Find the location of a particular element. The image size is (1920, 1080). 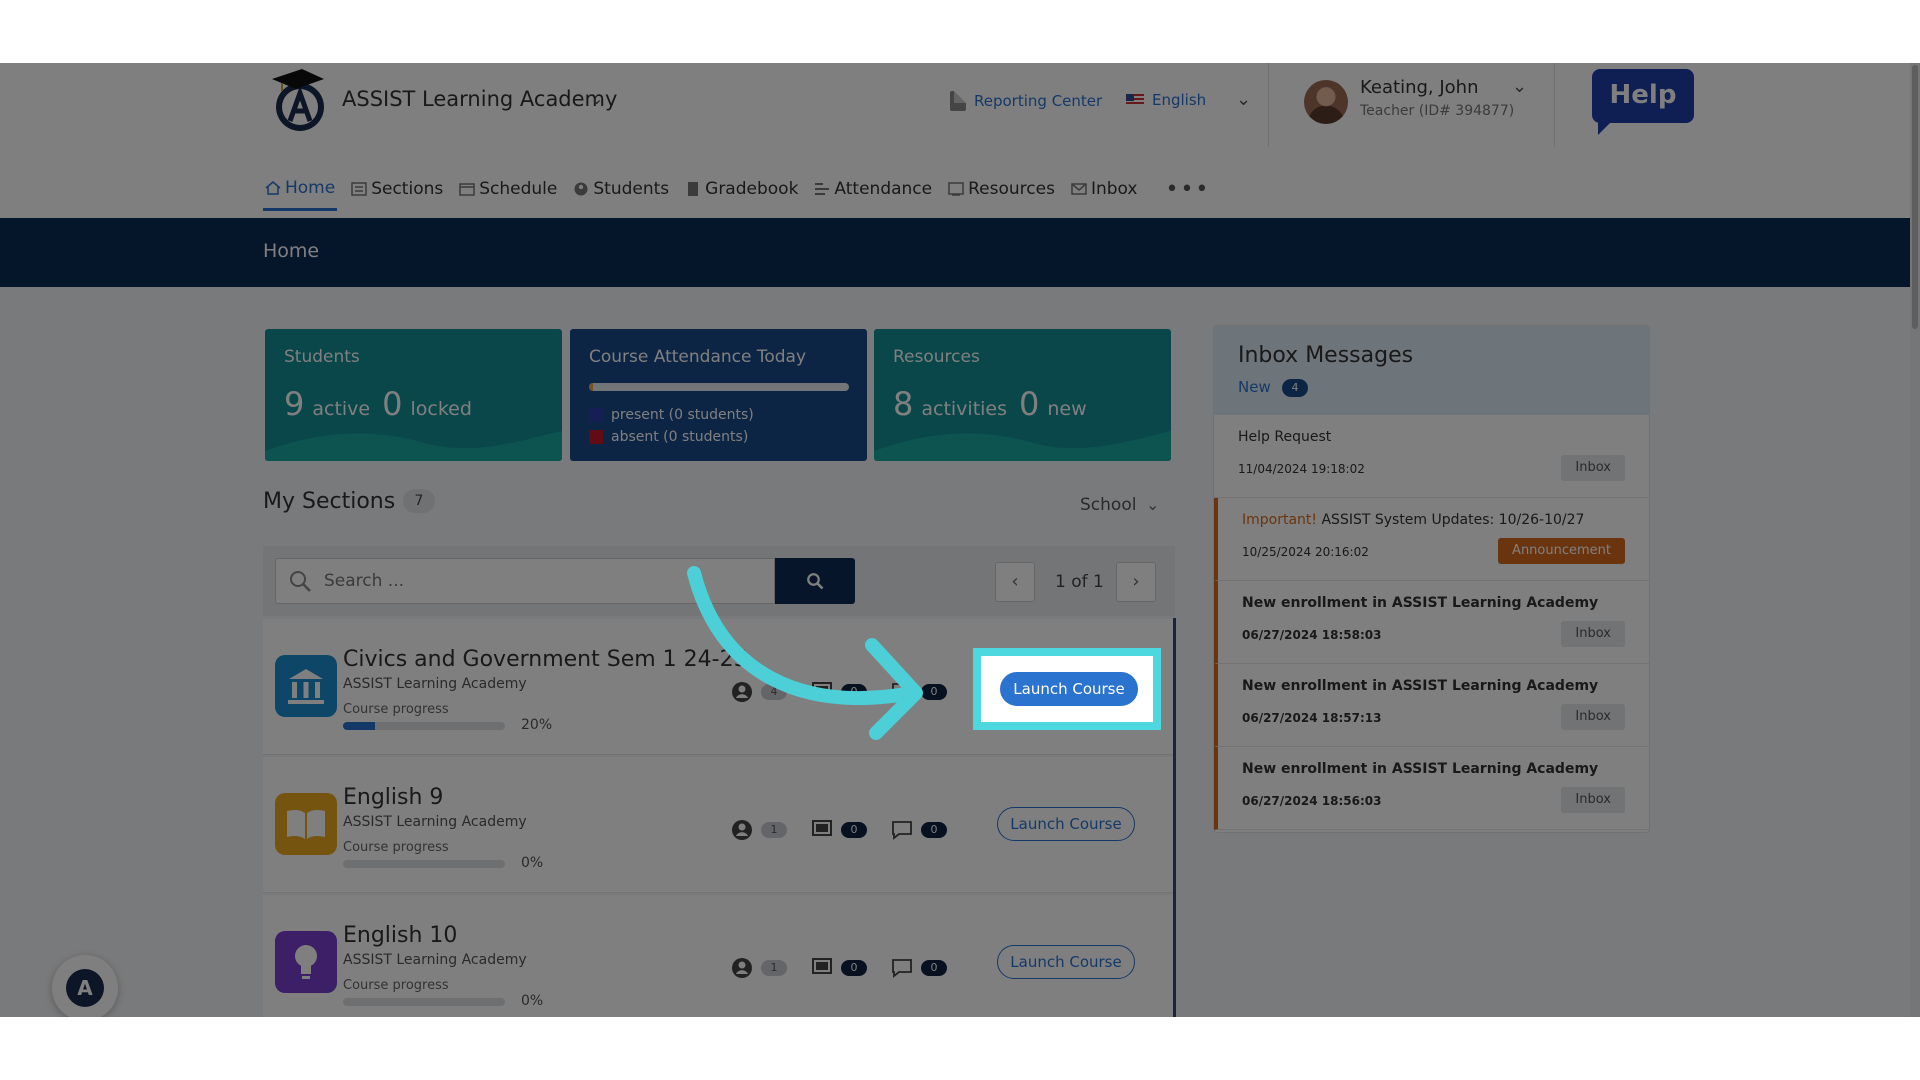

legend-present: present (0 students) is located at coordinates (671, 415).